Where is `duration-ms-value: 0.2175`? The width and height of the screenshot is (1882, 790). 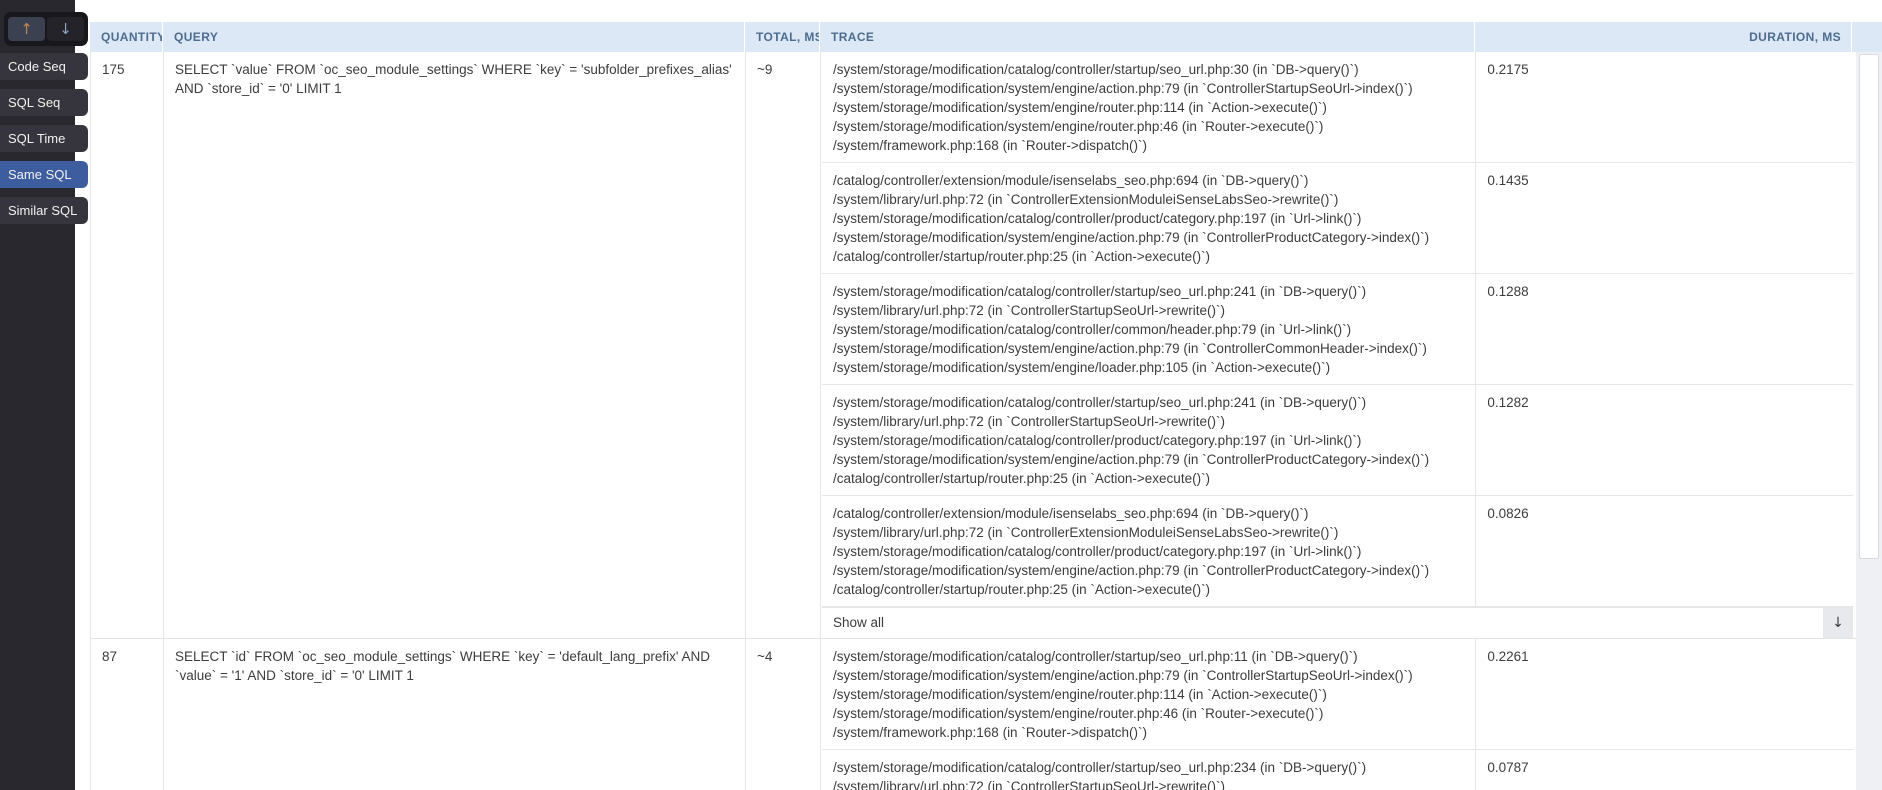
duration-ms-value: 0.2175 is located at coordinates (1508, 69).